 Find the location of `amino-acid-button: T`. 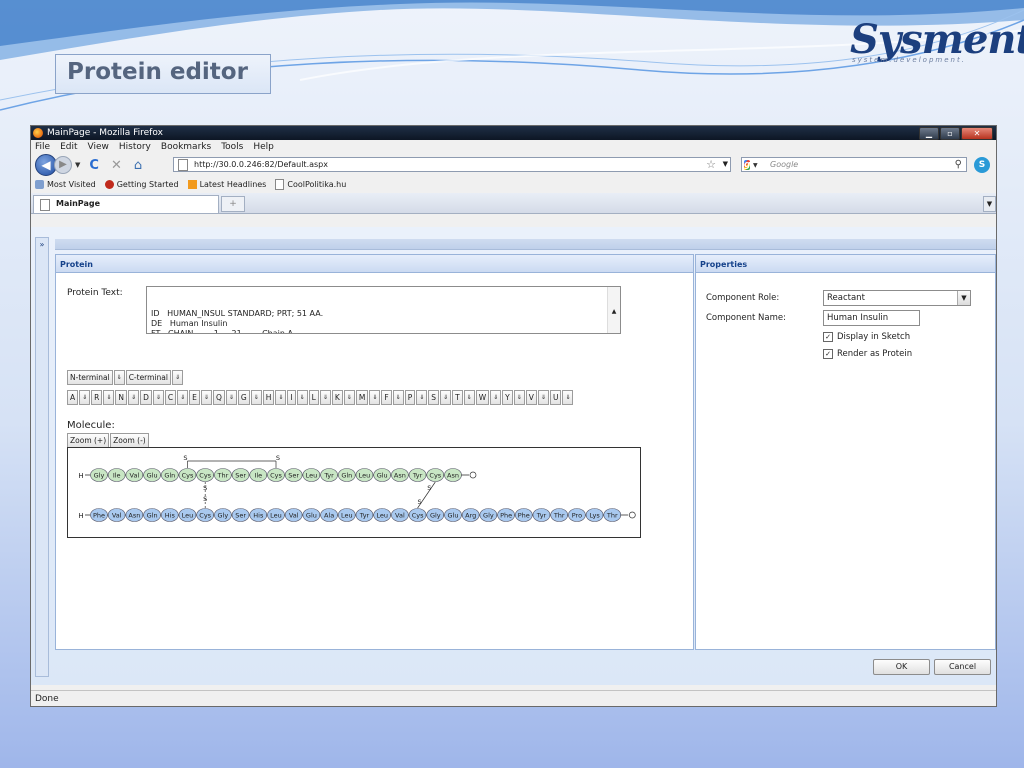

amino-acid-button: T is located at coordinates (457, 397).